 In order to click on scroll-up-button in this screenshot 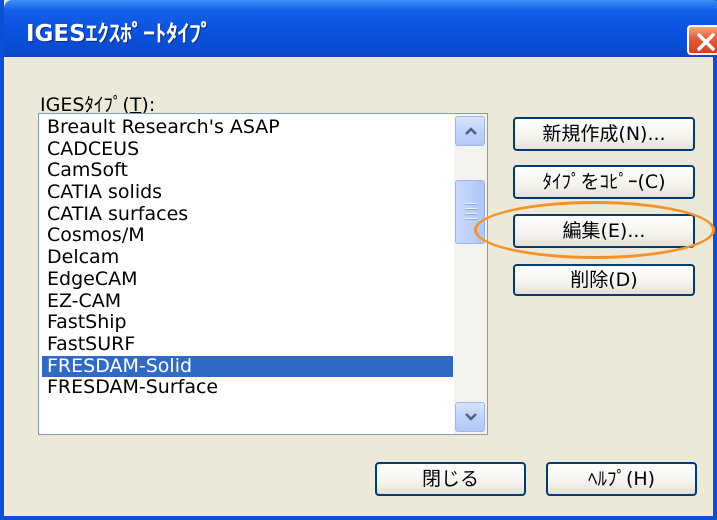, I will do `click(470, 131)`.